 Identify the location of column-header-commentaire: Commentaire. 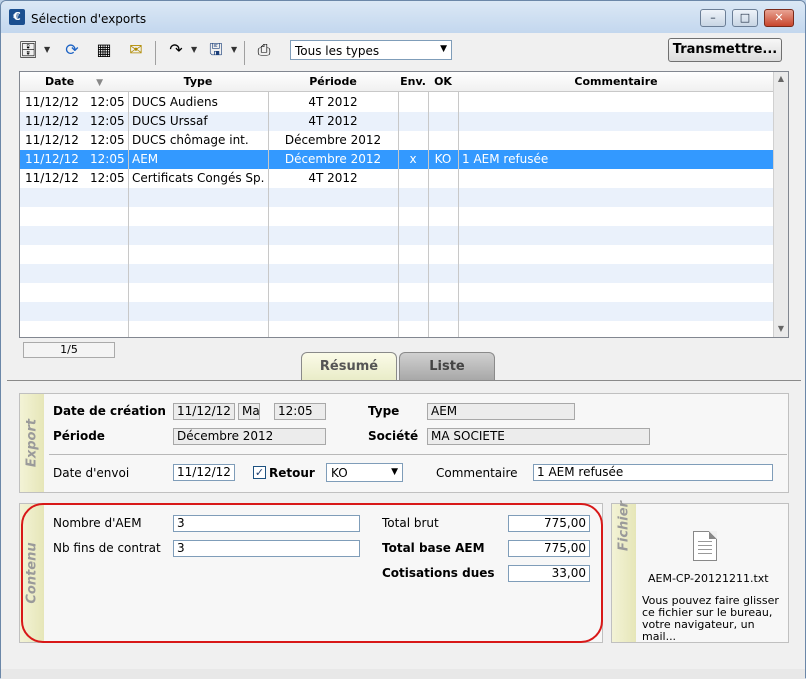
(616, 82).